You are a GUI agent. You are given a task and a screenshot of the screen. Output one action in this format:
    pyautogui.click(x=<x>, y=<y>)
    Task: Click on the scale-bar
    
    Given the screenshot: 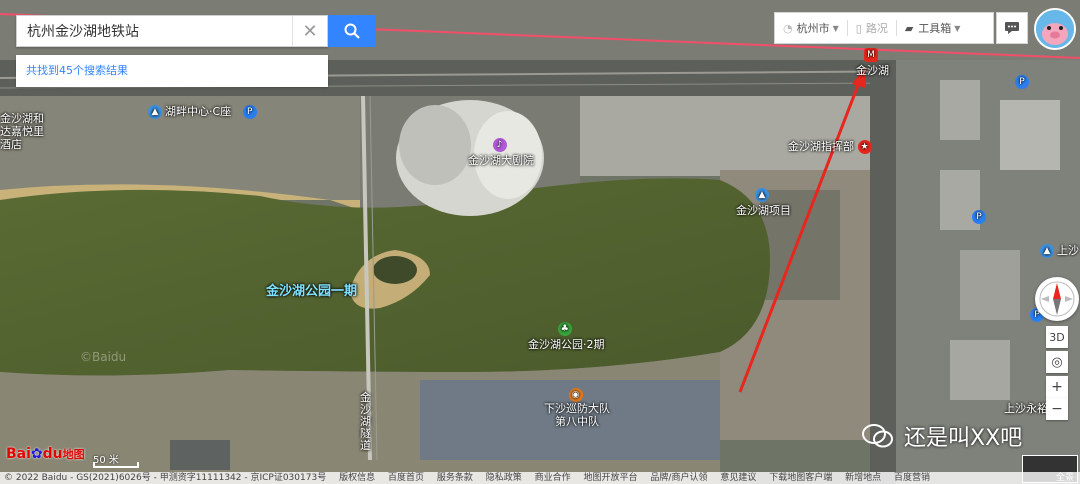 What is the action you would take?
    pyautogui.click(x=116, y=465)
    